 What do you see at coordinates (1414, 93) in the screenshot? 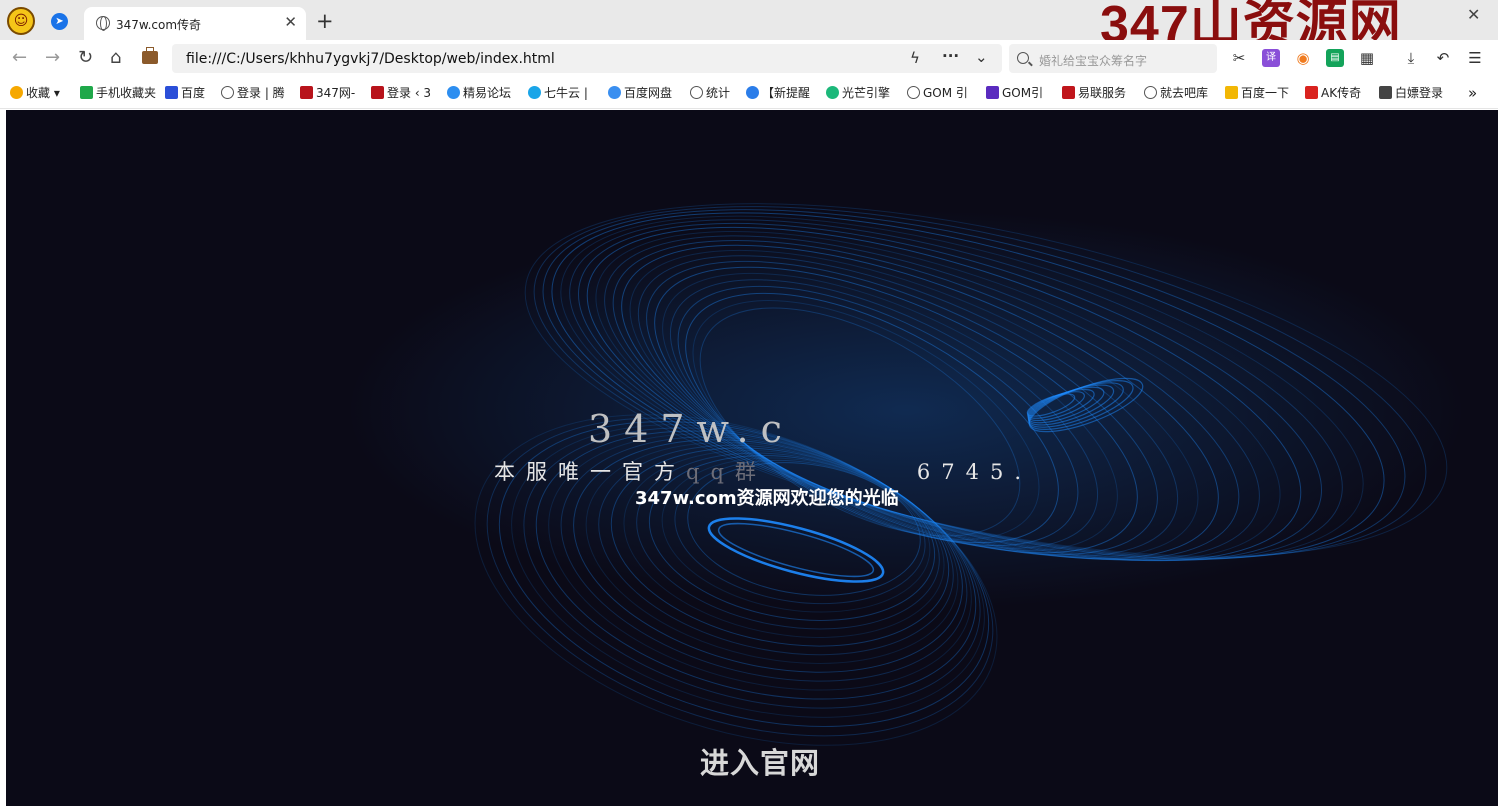
I see `bookmark-item: 白嫖登录` at bounding box center [1414, 93].